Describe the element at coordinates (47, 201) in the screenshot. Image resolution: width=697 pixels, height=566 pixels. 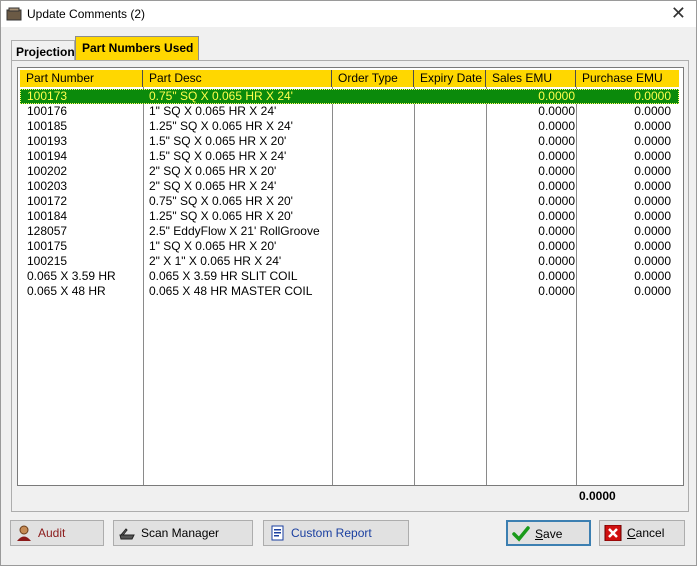
I see `cell-part-number: 100172` at that location.